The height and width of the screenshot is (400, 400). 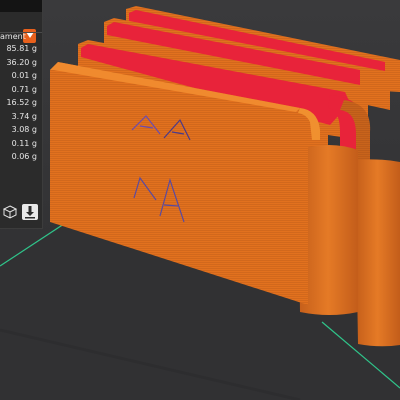 What do you see at coordinates (10, 212) in the screenshot?
I see `cube-icon` at bounding box center [10, 212].